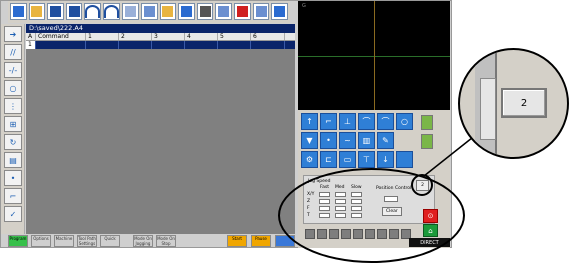 The width and height of the screenshot is (571, 267). I want to click on table-row: 1, so click(160, 45).